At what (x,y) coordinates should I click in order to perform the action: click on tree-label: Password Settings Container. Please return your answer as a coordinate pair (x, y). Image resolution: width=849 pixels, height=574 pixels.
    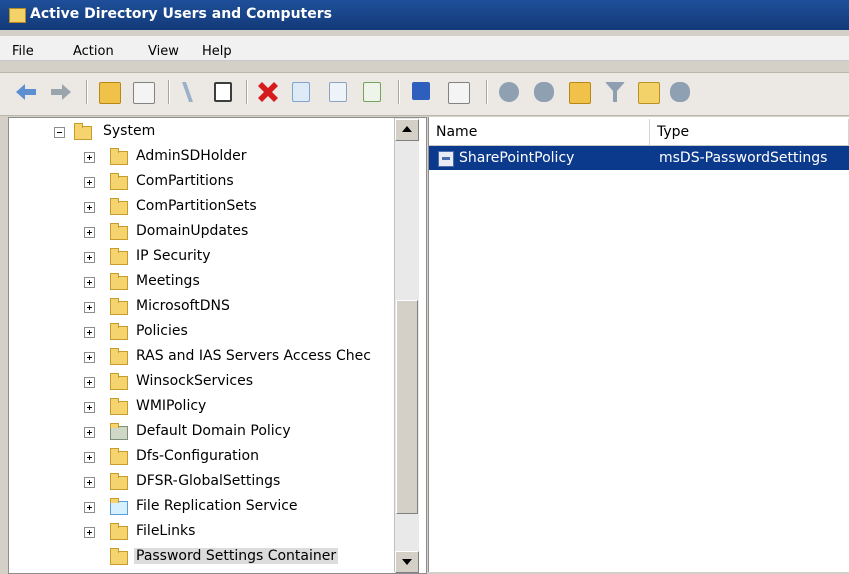
    Looking at the image, I should click on (236, 556).